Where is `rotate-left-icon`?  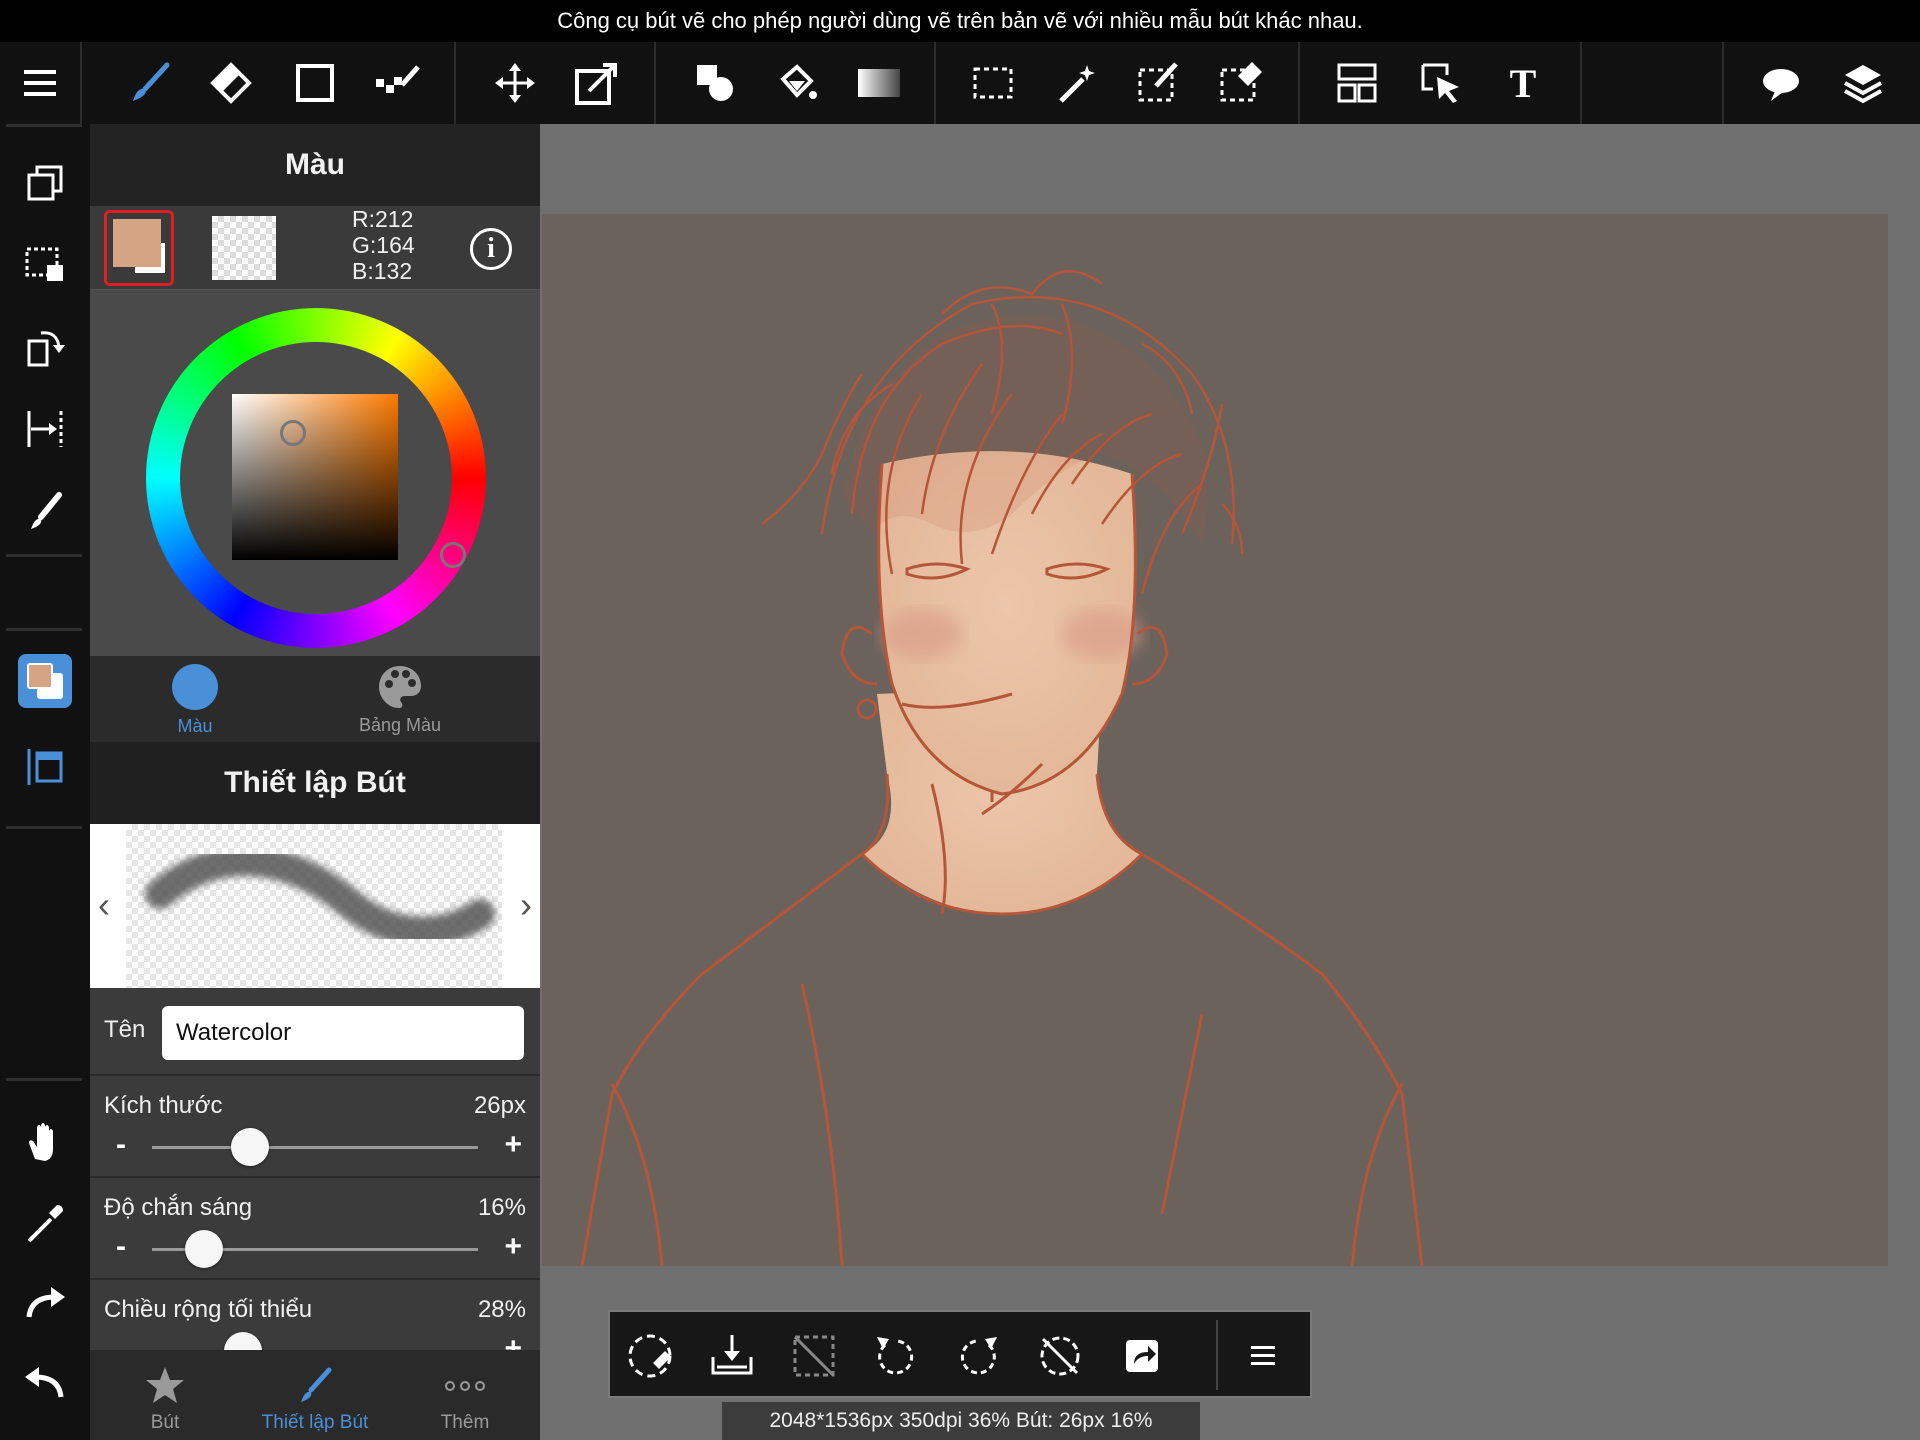 rotate-left-icon is located at coordinates (896, 1356).